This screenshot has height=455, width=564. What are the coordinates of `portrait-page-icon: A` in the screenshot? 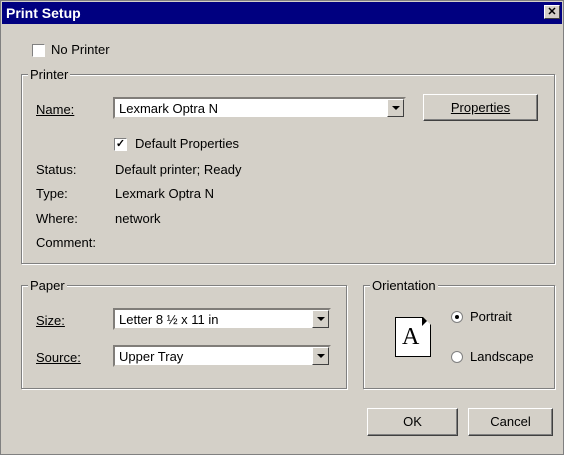 It's located at (413, 337).